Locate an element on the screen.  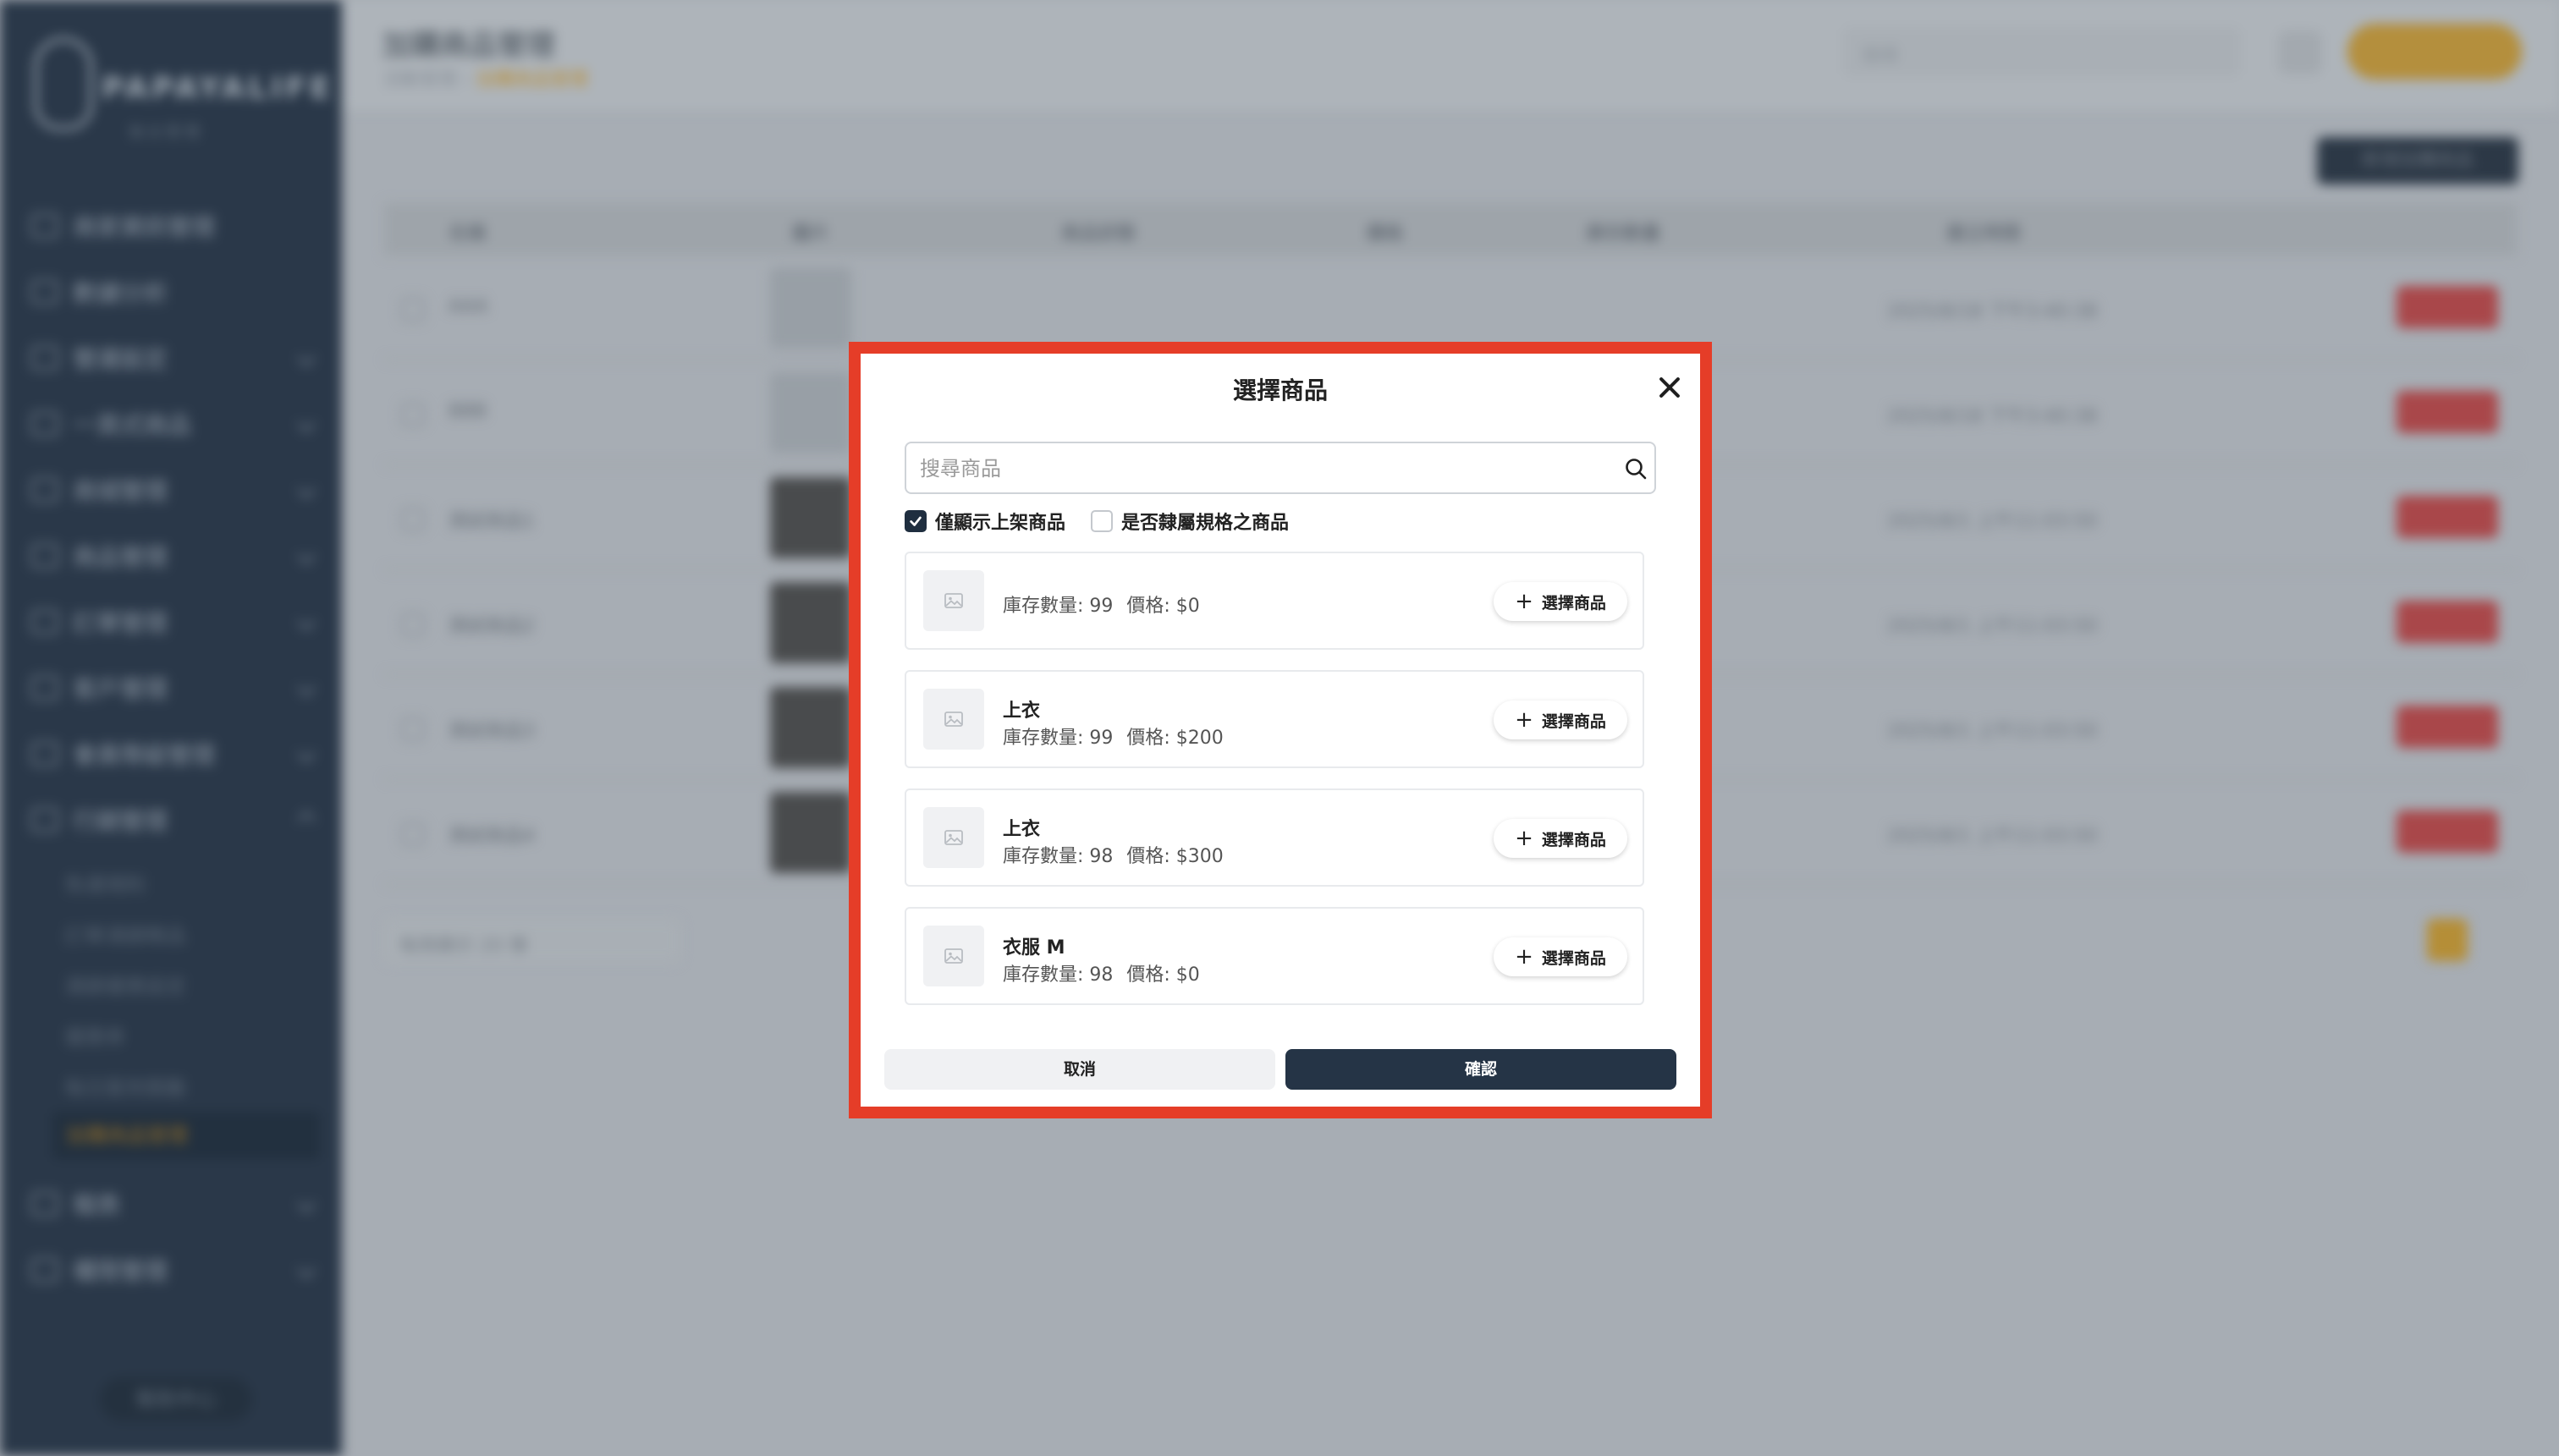
submenu-item: 訂單滿額贈品 is located at coordinates (125, 934).